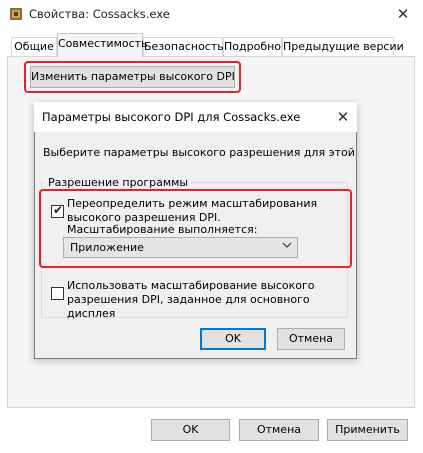  What do you see at coordinates (190, 430) in the screenshot?
I see `ok-button: OK` at bounding box center [190, 430].